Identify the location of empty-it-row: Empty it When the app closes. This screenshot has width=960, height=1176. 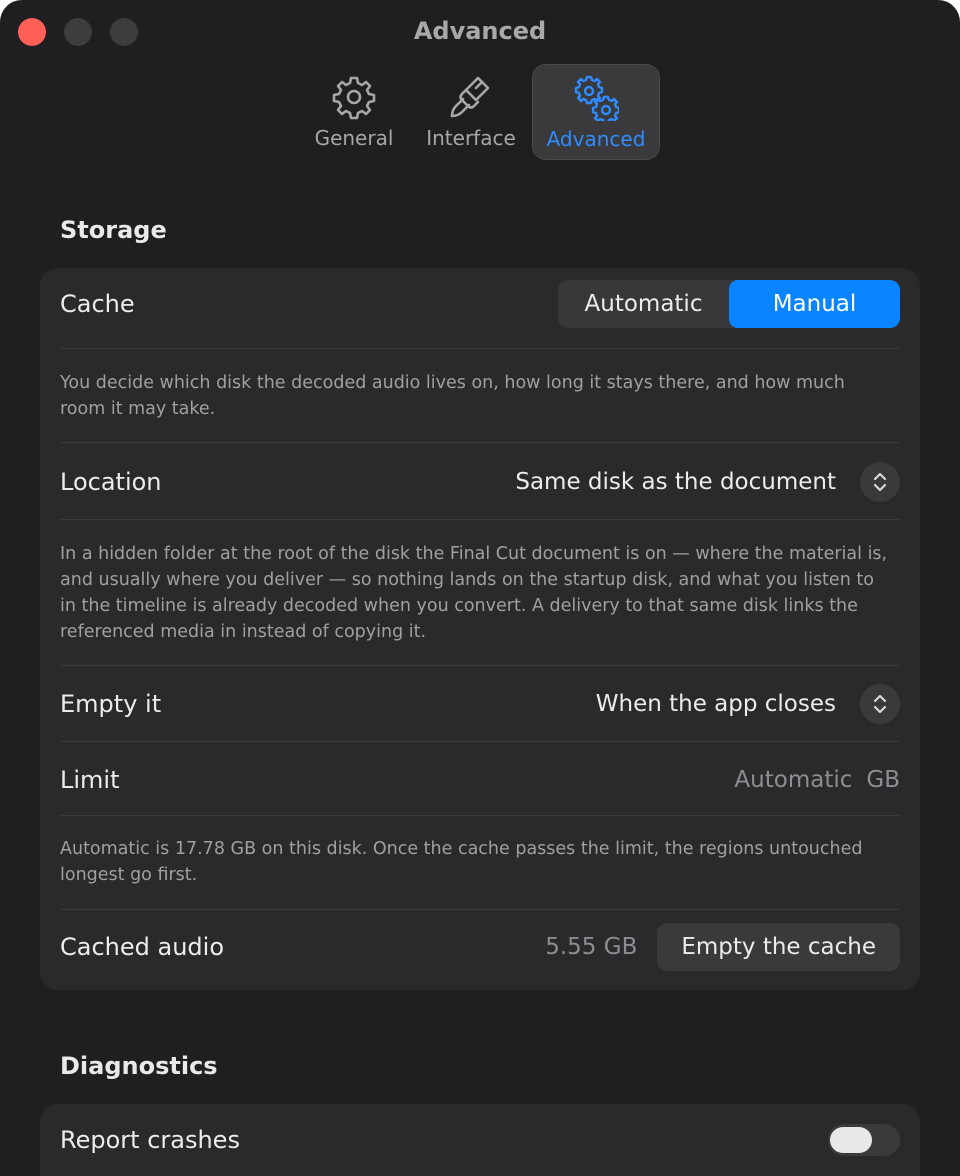
(480, 704).